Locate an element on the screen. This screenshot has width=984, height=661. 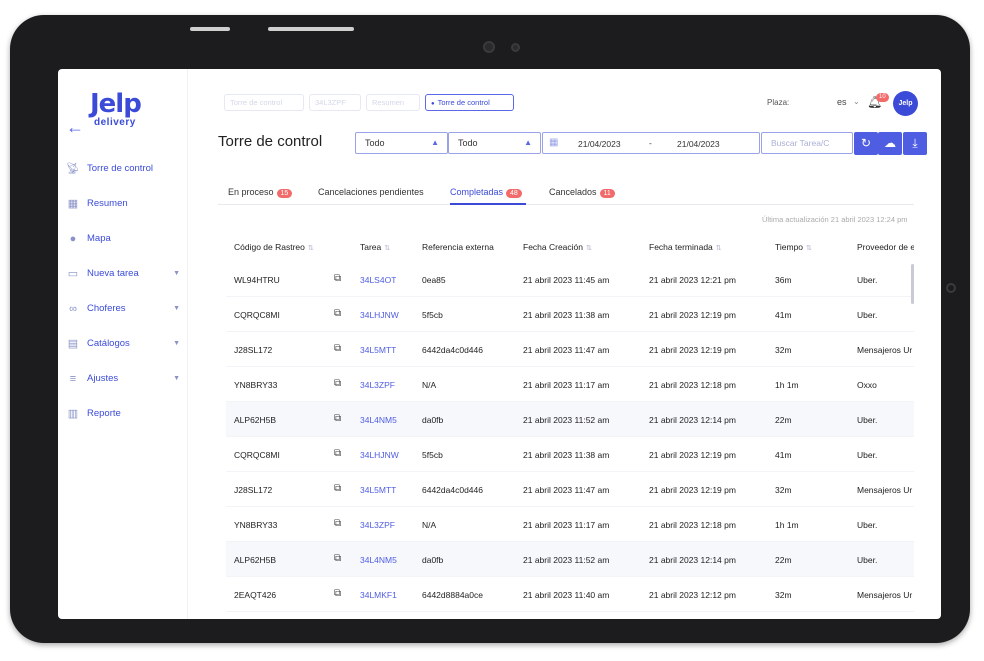
tab-label: Cancelaciones pendientes is located at coordinates (371, 192).